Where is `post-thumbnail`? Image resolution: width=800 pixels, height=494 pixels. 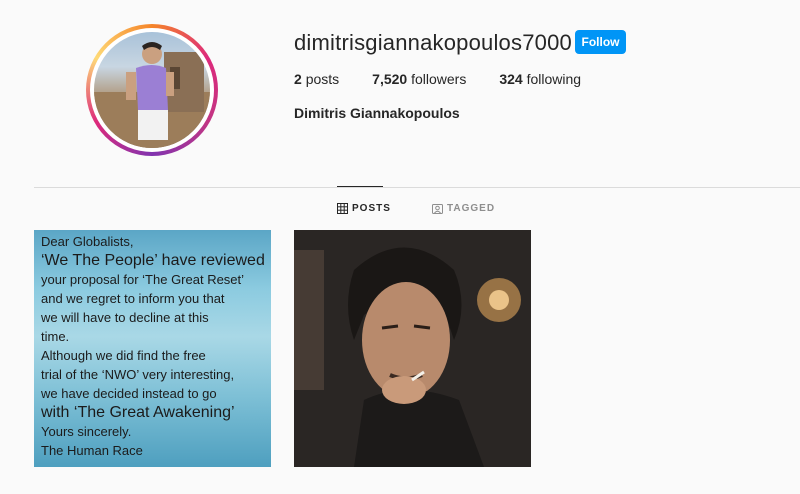 post-thumbnail is located at coordinates (412, 348).